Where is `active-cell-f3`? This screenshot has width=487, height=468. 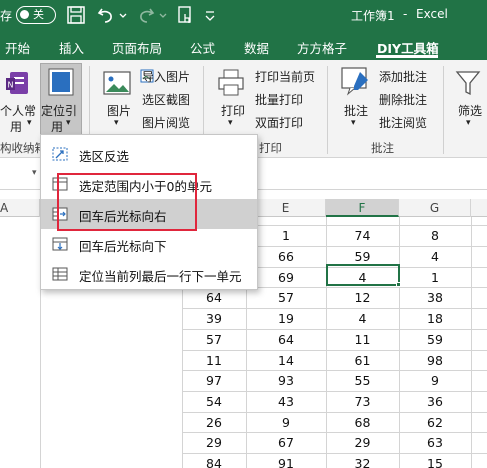
active-cell-f3 is located at coordinates (363, 275).